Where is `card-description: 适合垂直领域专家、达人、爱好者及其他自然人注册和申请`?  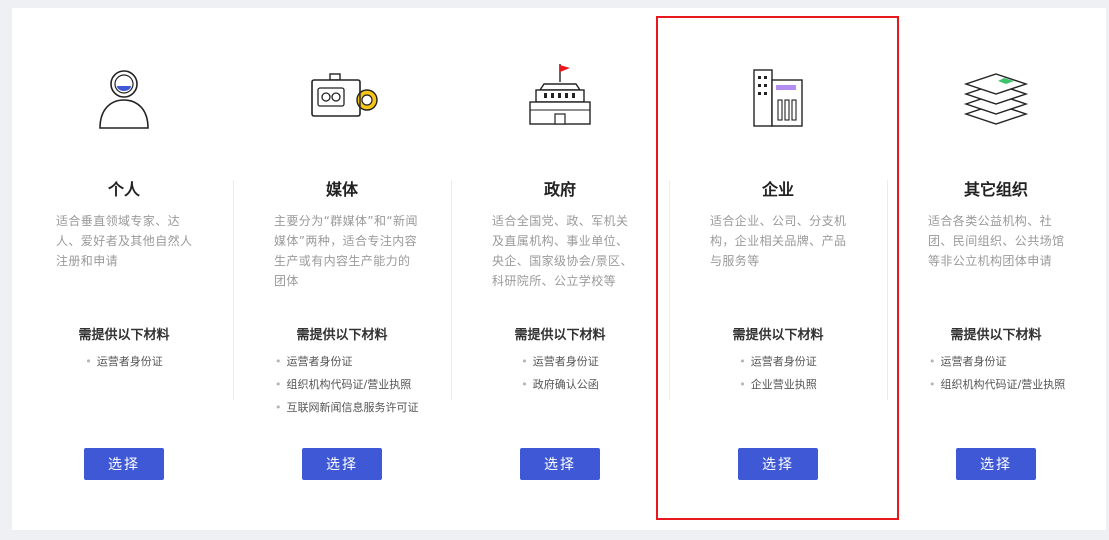
card-description: 适合垂直领域专家、达人、爱好者及其他自然人注册和申请 is located at coordinates (124, 241).